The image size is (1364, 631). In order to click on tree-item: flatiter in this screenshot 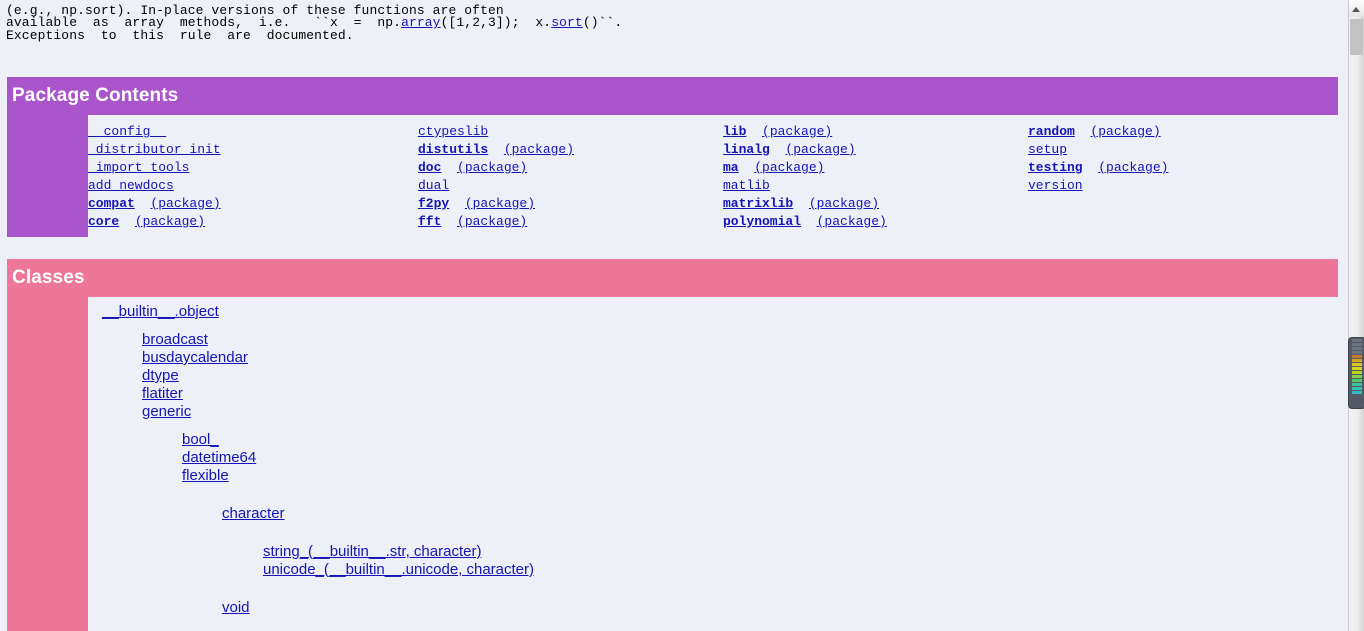, I will do `click(718, 394)`.